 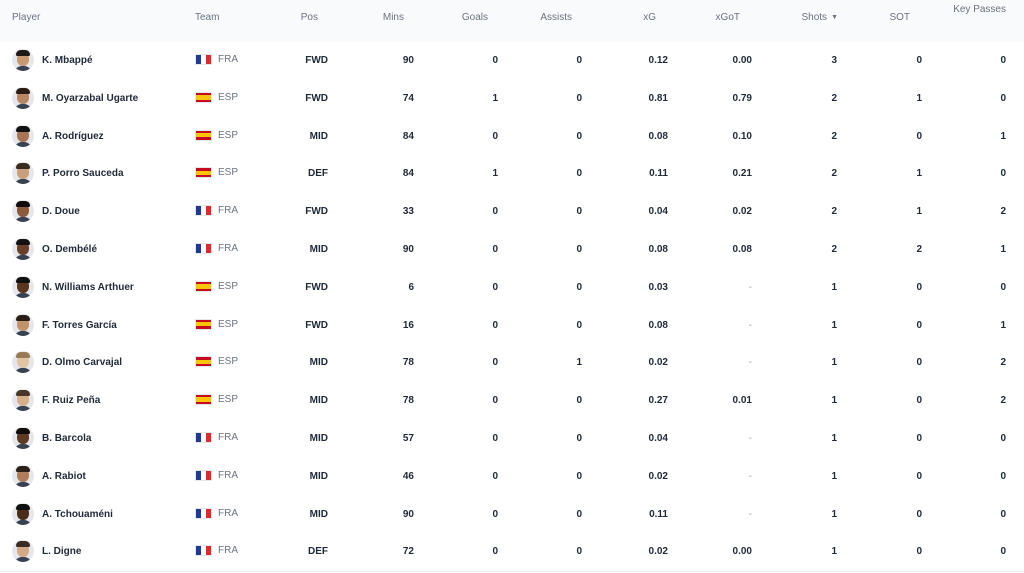 I want to click on table-row: O. Dembélé FRA MID 90 0 0 0.08 0.08 2 2 1, so click(x=512, y=250).